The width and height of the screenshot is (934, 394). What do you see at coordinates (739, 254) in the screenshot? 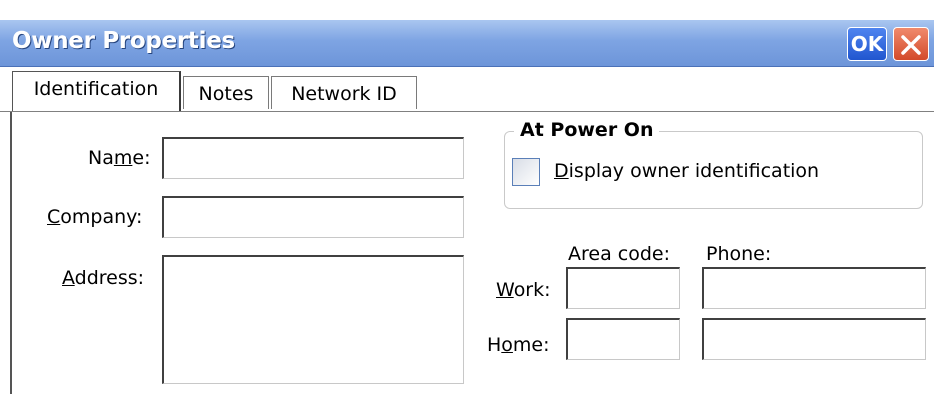
I see `phone-header: Phone:` at bounding box center [739, 254].